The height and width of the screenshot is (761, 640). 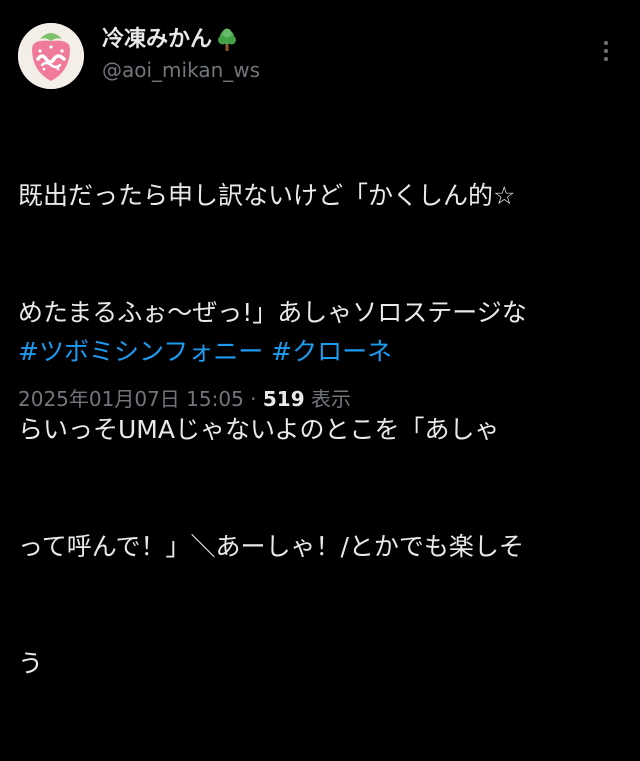 What do you see at coordinates (331, 351) in the screenshot?
I see `hashtag-link: #クローネ` at bounding box center [331, 351].